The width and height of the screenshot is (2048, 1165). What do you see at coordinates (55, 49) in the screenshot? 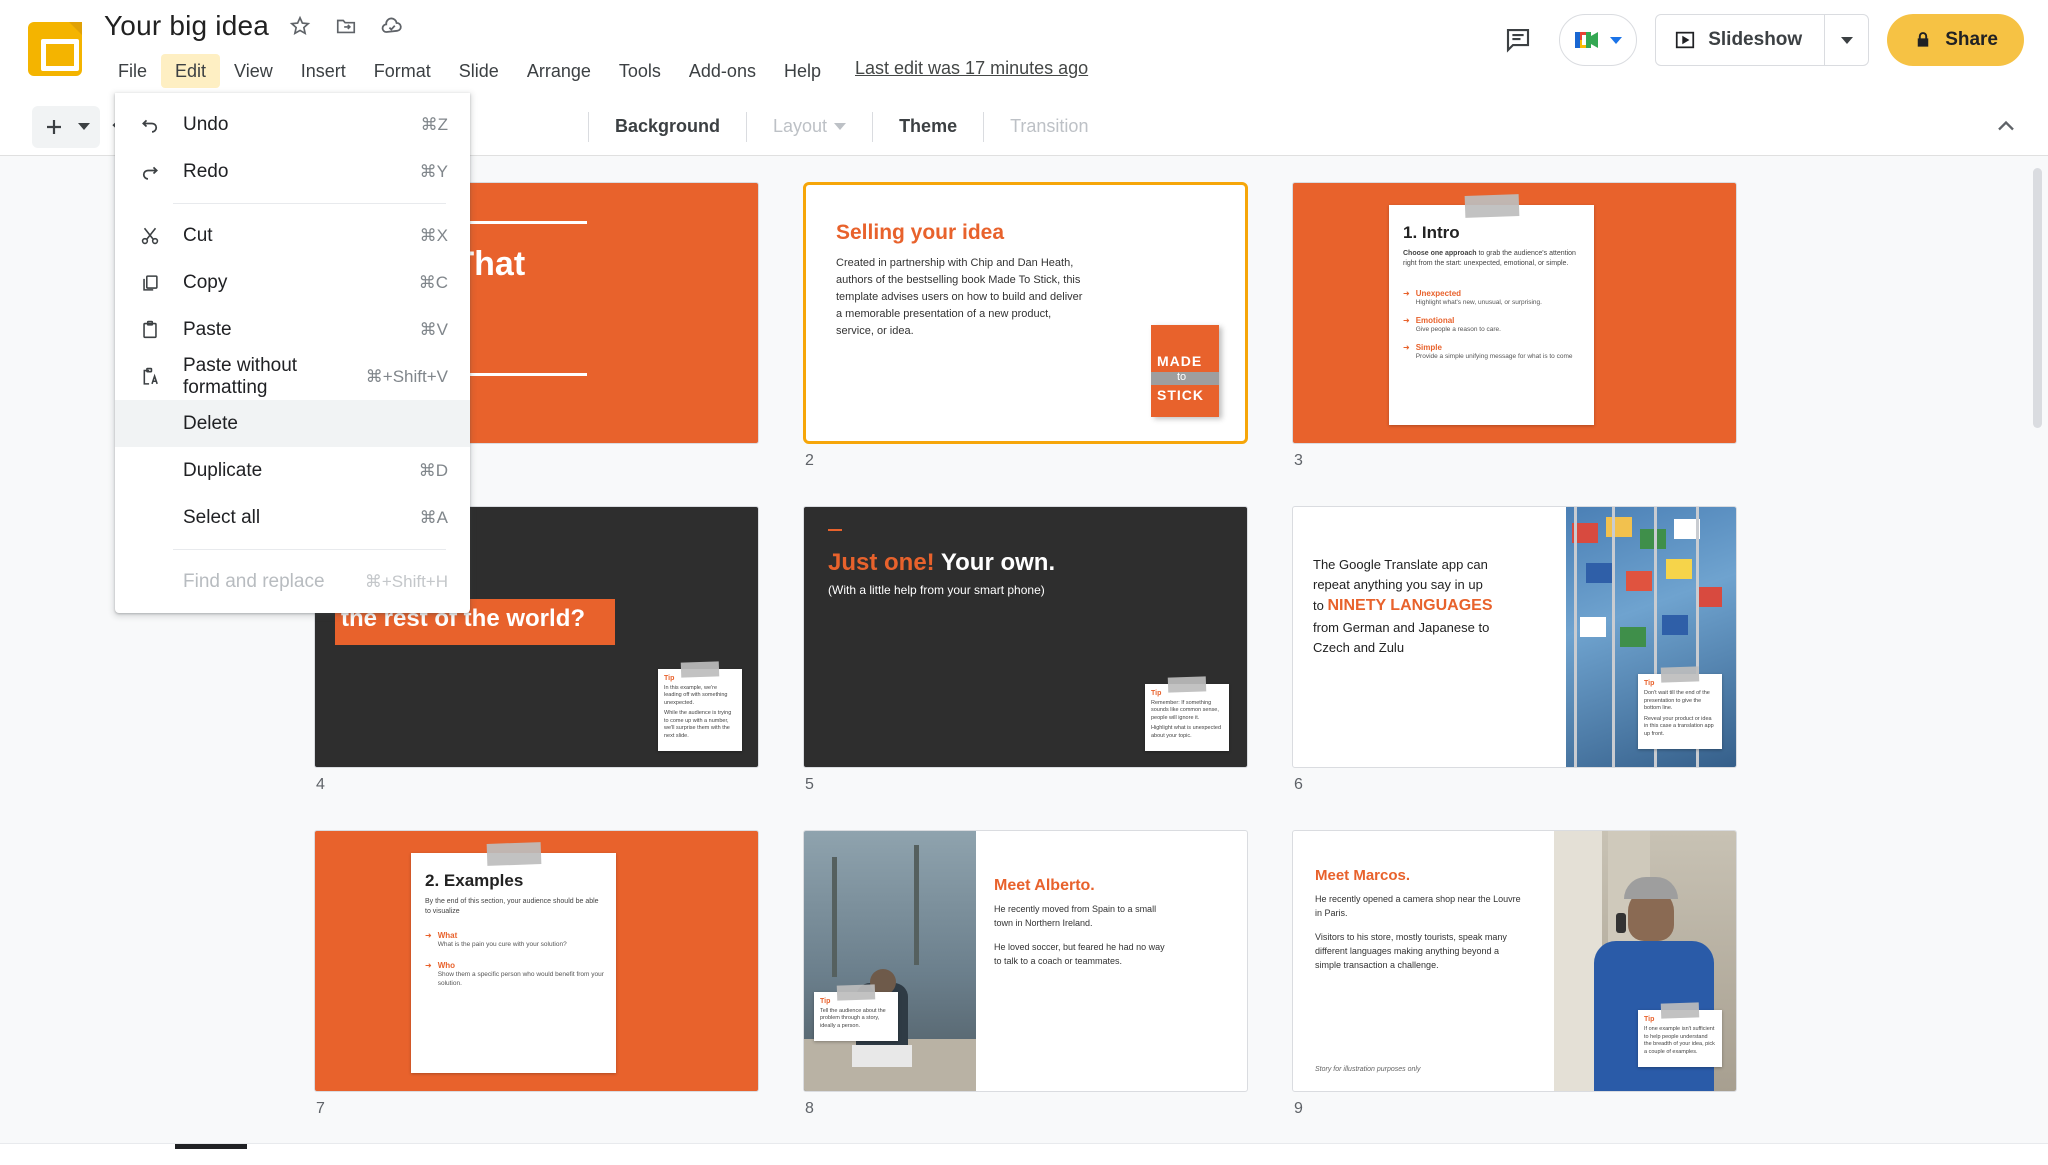
I see `slides-app-icon` at bounding box center [55, 49].